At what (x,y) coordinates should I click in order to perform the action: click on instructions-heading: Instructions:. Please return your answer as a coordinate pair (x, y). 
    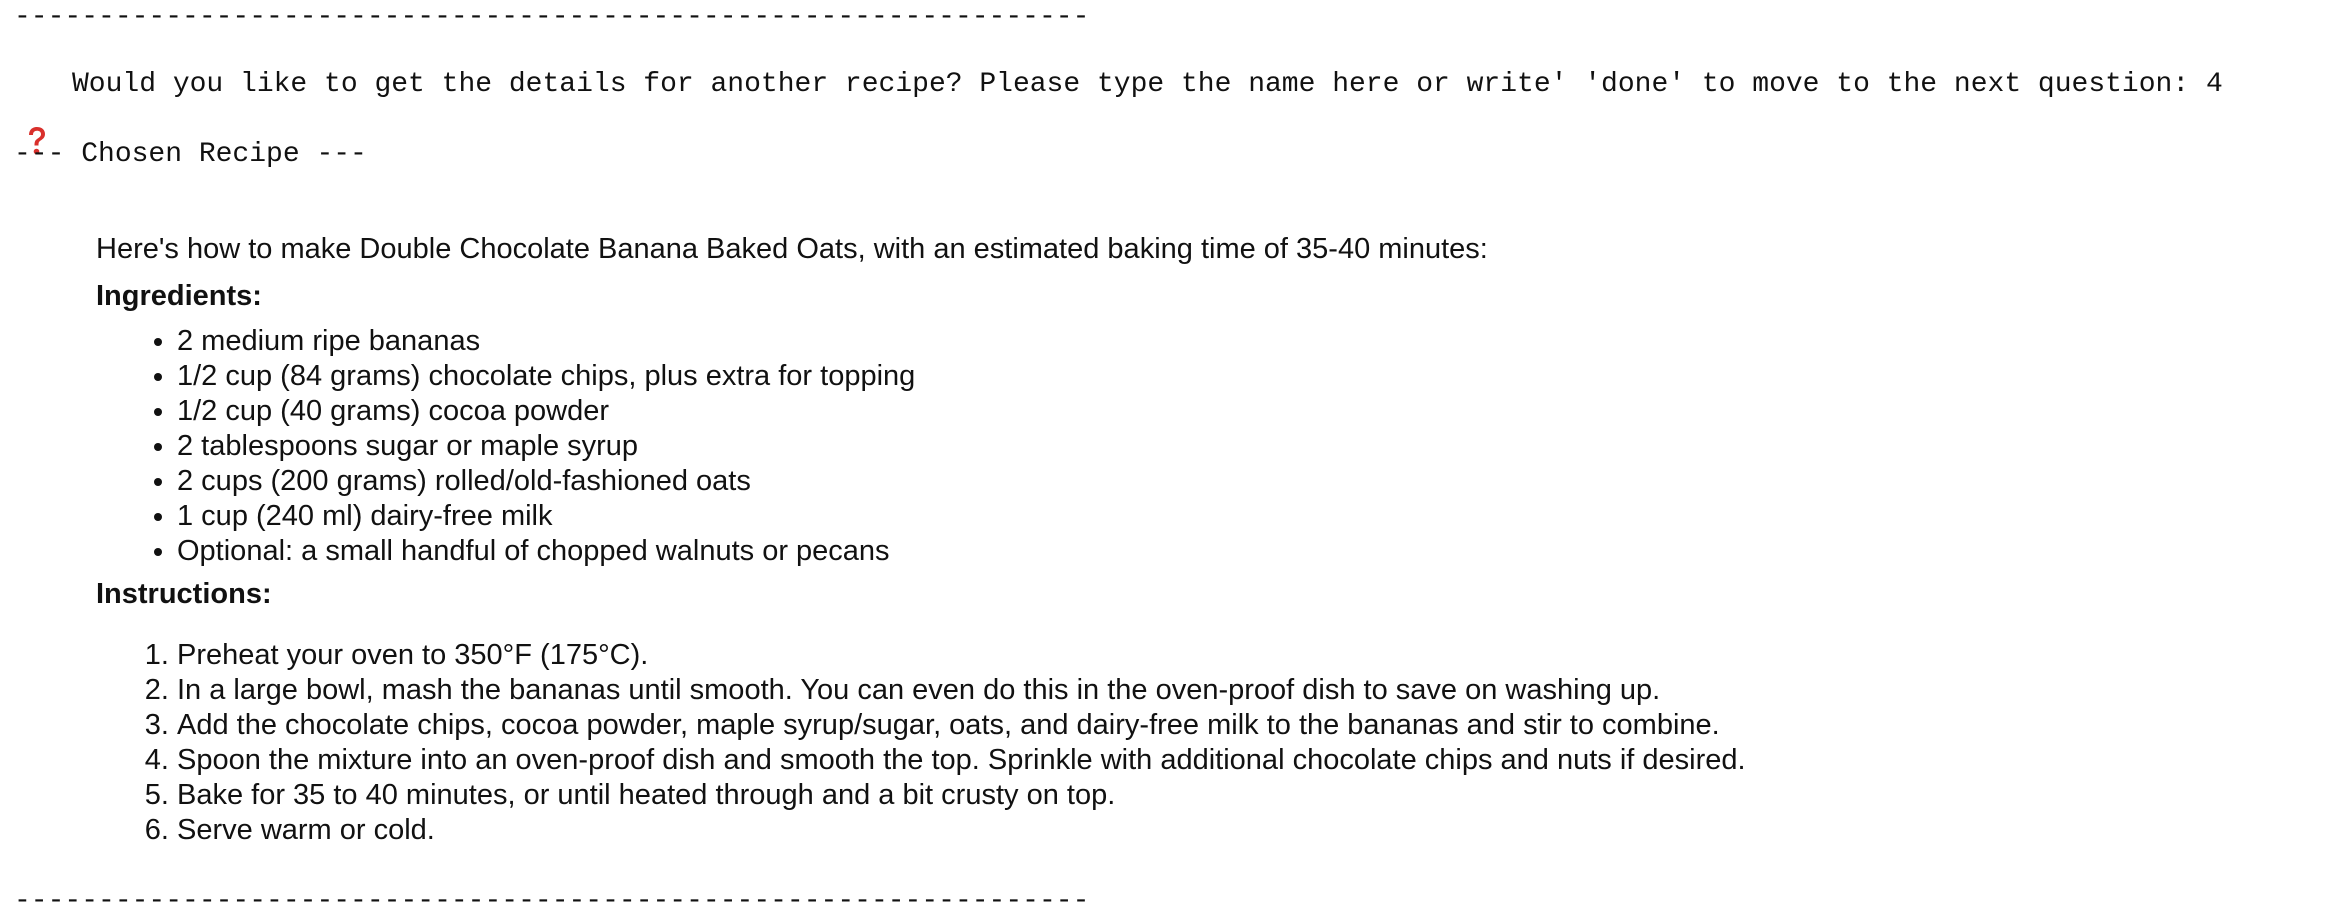
    Looking at the image, I should click on (184, 594).